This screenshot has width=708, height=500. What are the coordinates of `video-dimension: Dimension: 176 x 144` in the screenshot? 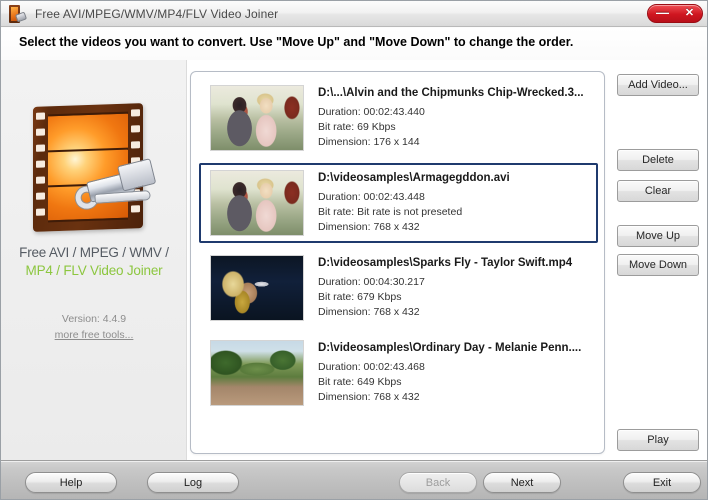 It's located at (369, 141).